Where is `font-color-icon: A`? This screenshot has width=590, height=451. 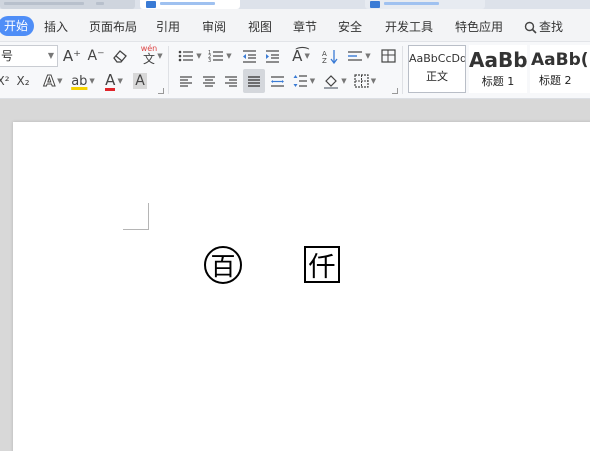 font-color-icon: A is located at coordinates (110, 80).